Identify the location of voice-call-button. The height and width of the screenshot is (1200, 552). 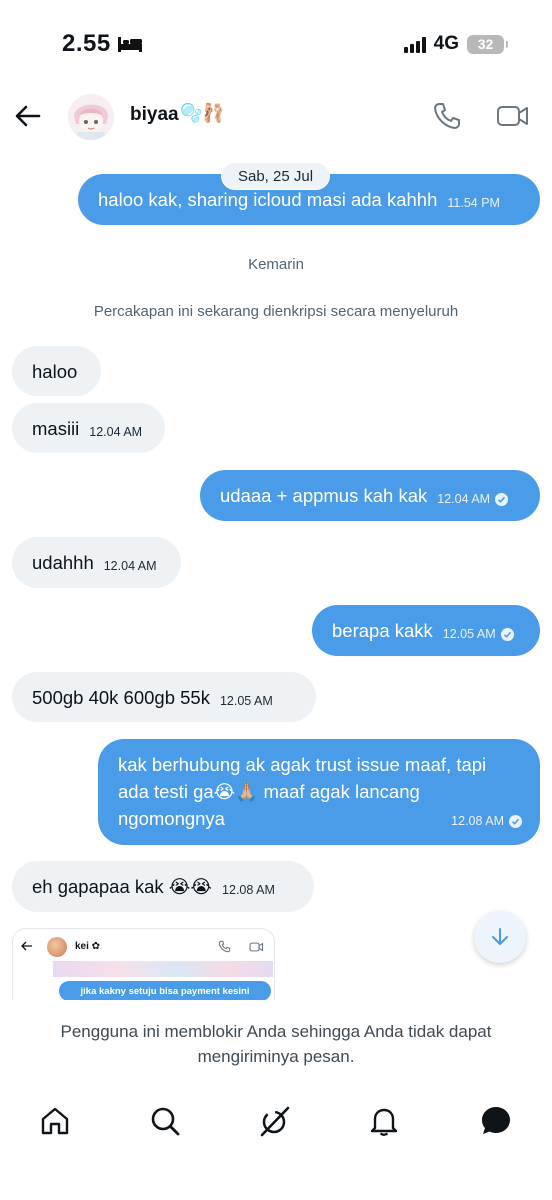
(447, 116).